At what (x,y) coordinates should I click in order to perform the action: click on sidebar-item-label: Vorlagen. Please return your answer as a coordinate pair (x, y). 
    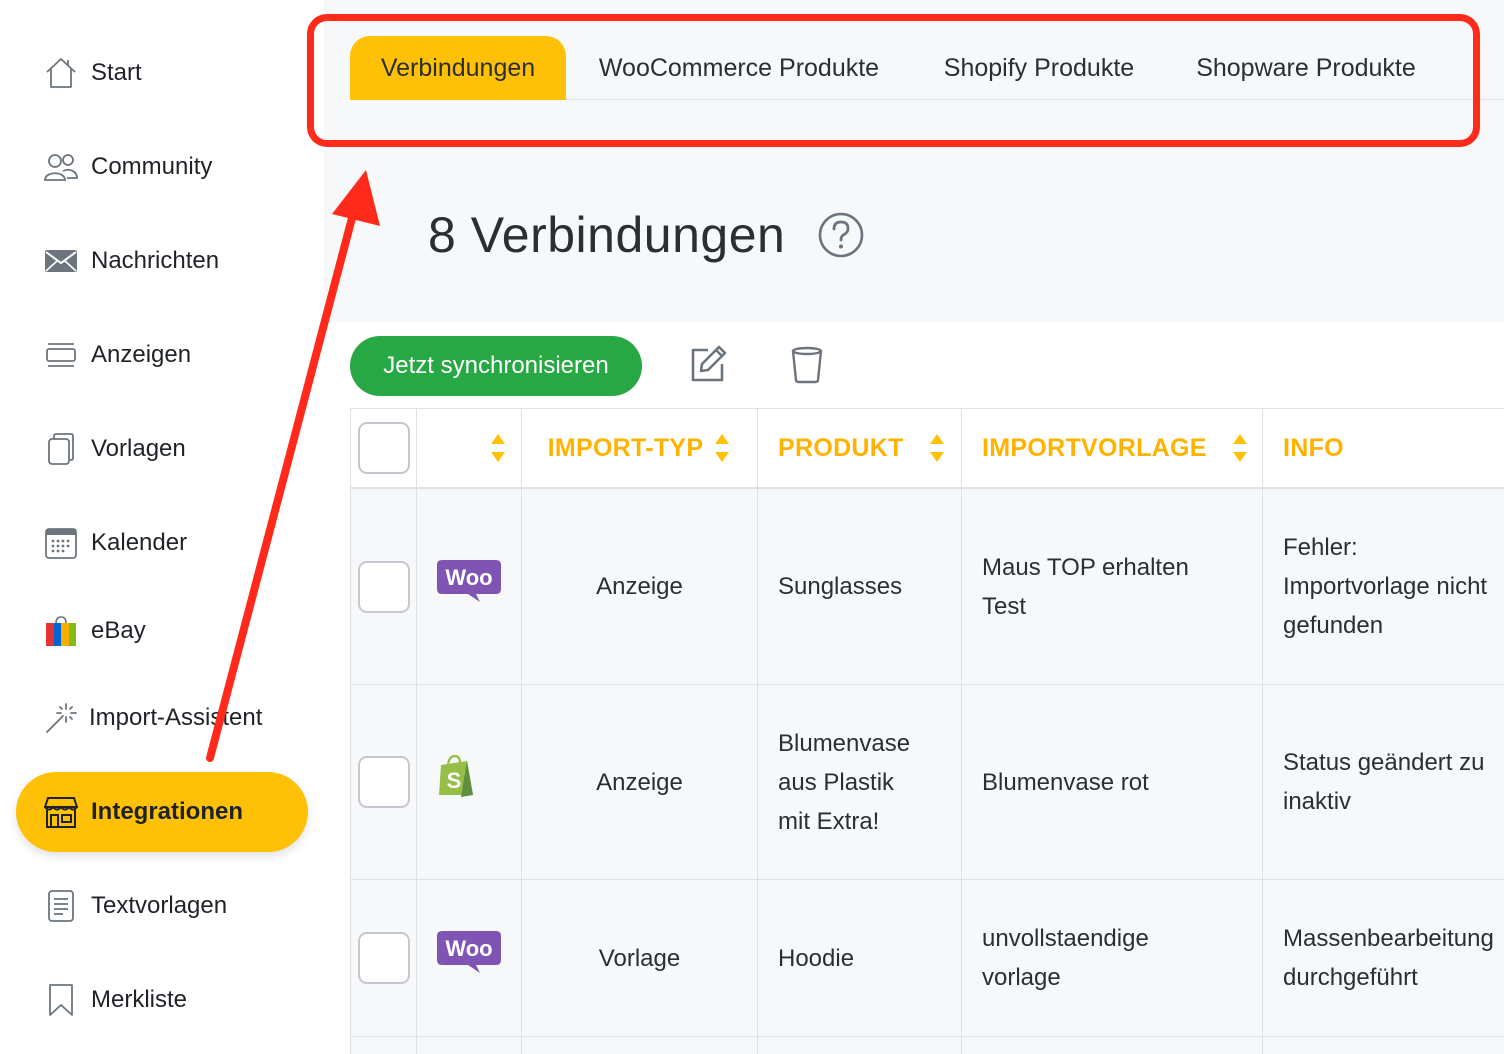
    Looking at the image, I should click on (138, 448).